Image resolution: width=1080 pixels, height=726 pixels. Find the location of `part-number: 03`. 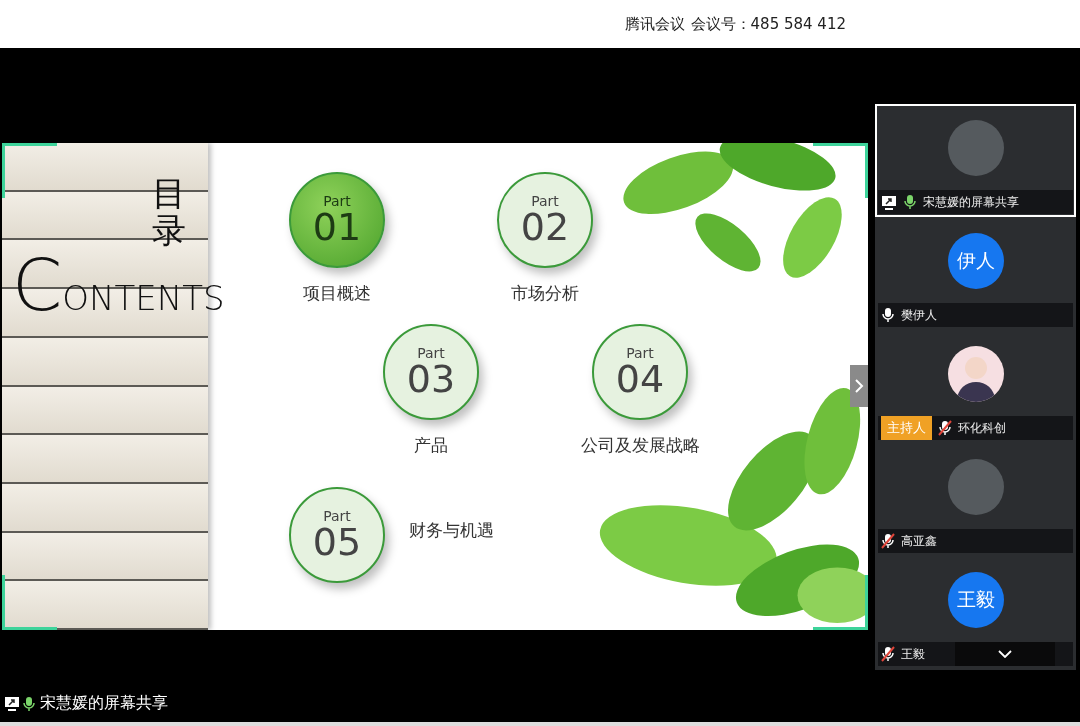

part-number: 03 is located at coordinates (431, 379).